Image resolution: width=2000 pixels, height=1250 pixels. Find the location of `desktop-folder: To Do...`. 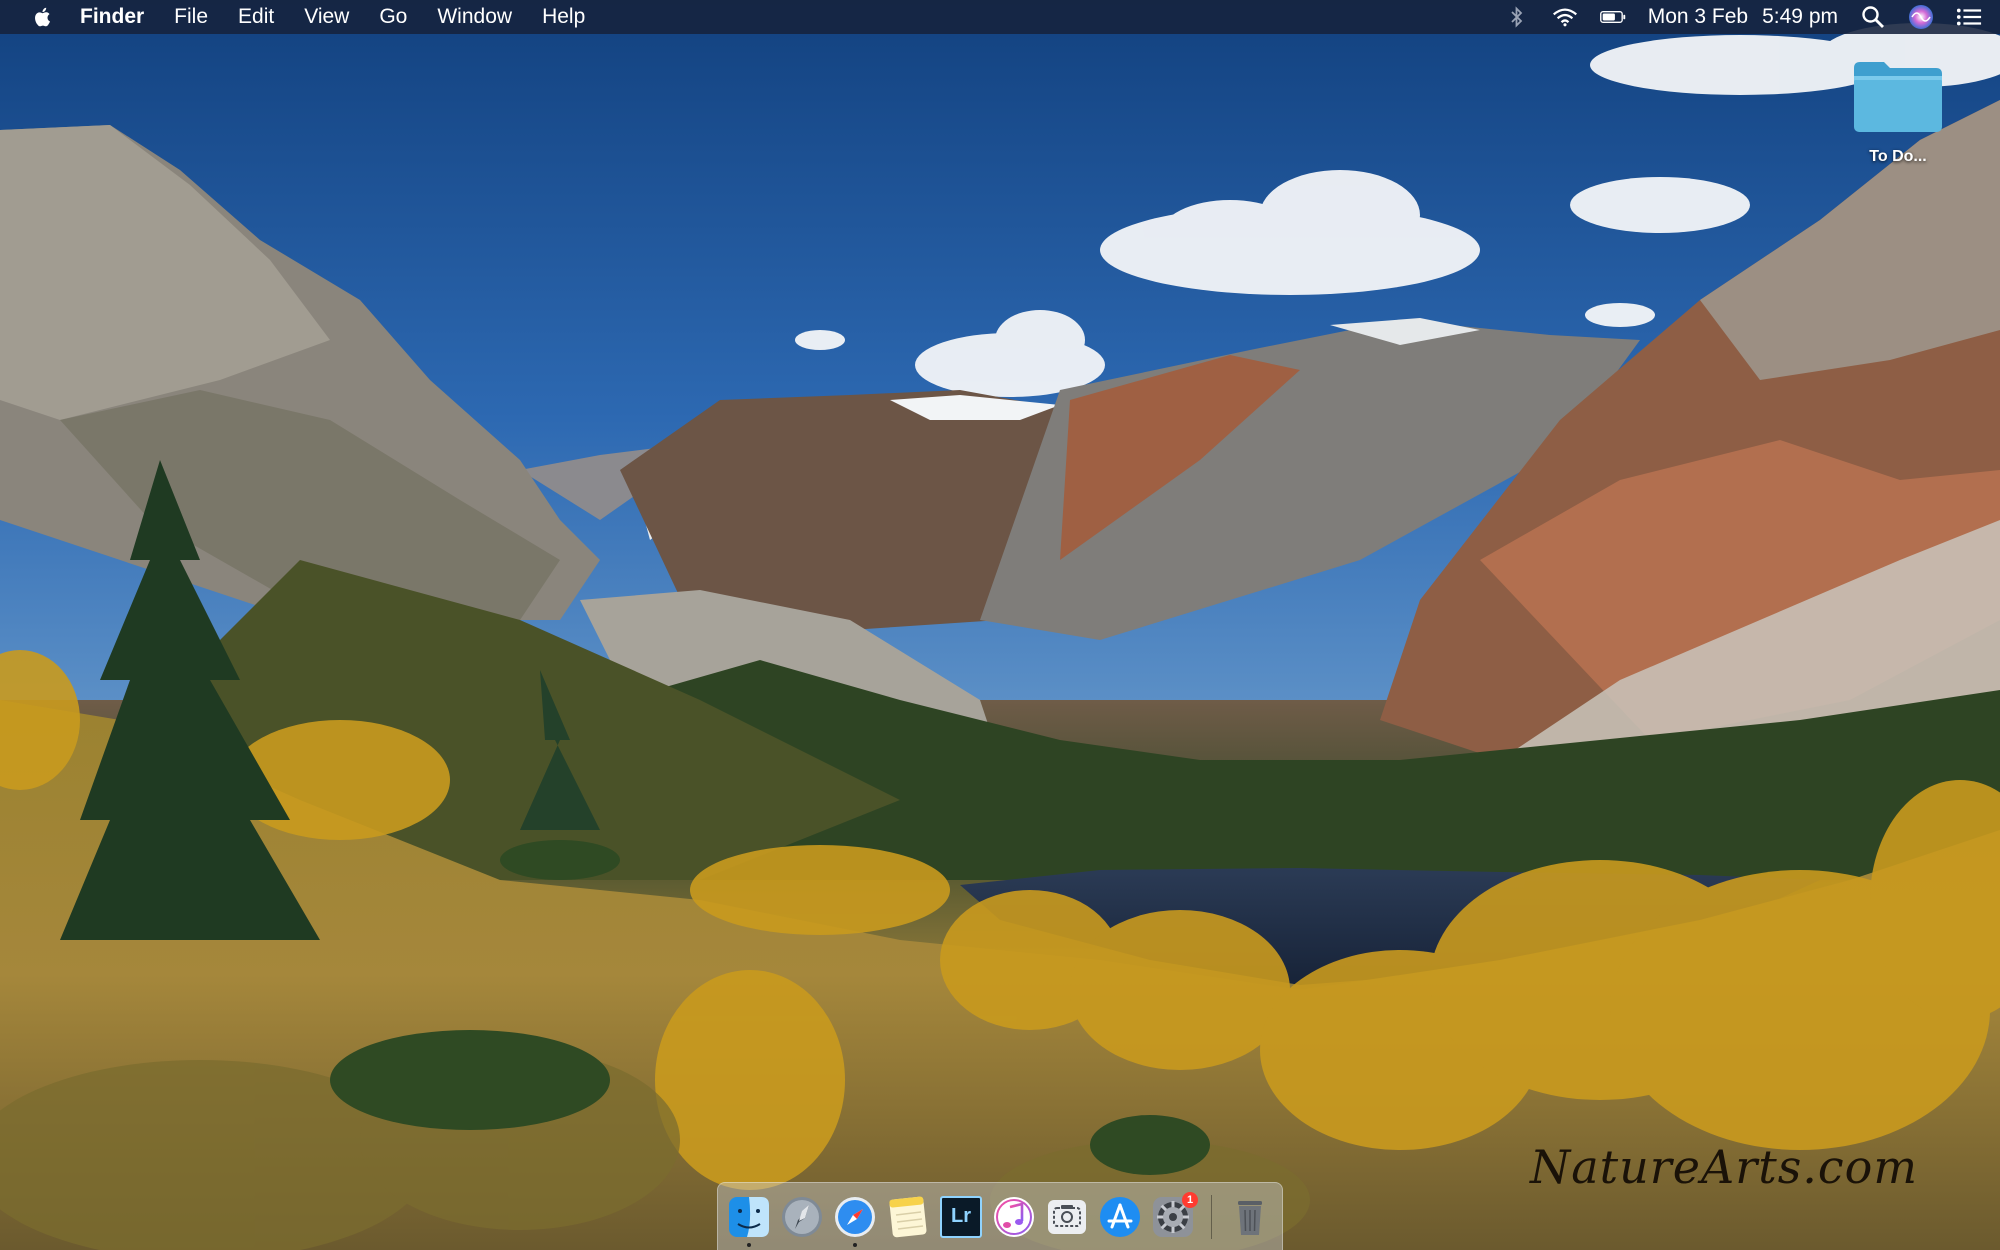

desktop-folder: To Do... is located at coordinates (1898, 112).